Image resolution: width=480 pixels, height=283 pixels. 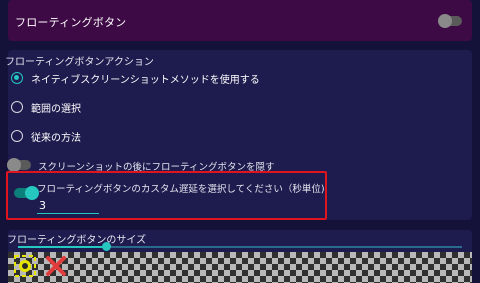 What do you see at coordinates (79, 62) in the screenshot?
I see `actions-section-title: フローティングボタンアクション` at bounding box center [79, 62].